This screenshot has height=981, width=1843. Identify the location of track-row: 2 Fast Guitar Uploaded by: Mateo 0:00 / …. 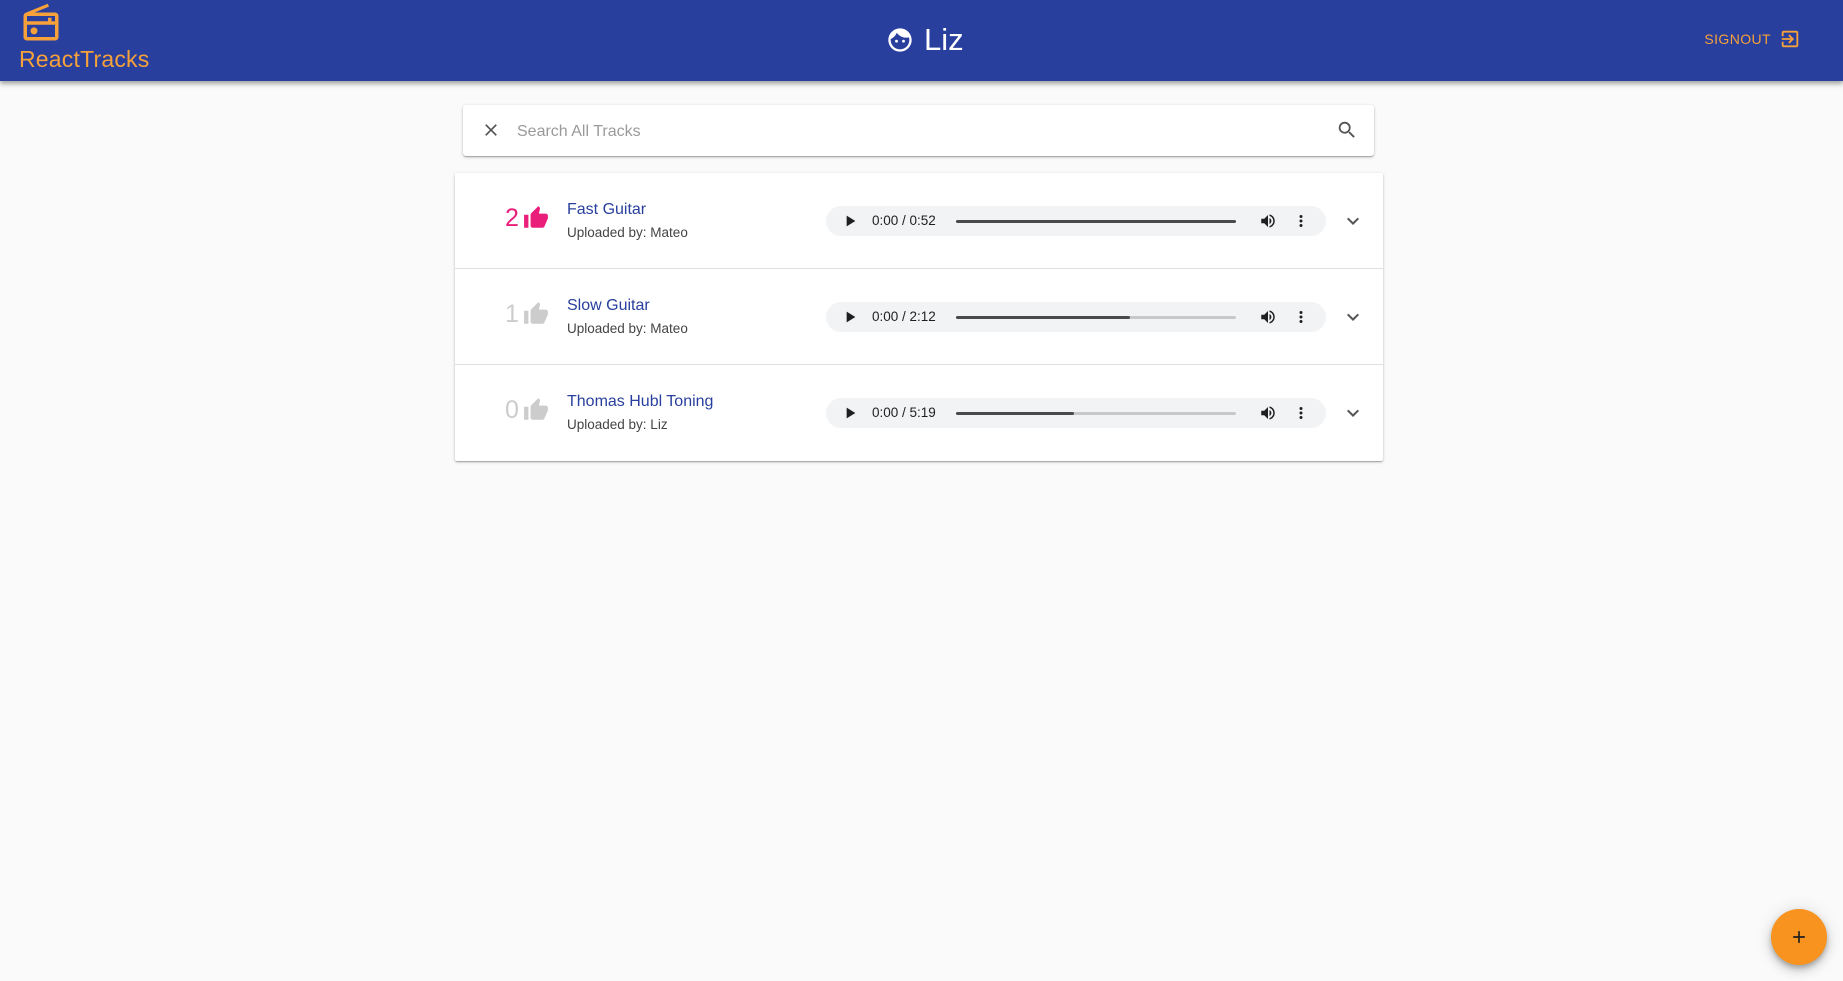
(919, 221).